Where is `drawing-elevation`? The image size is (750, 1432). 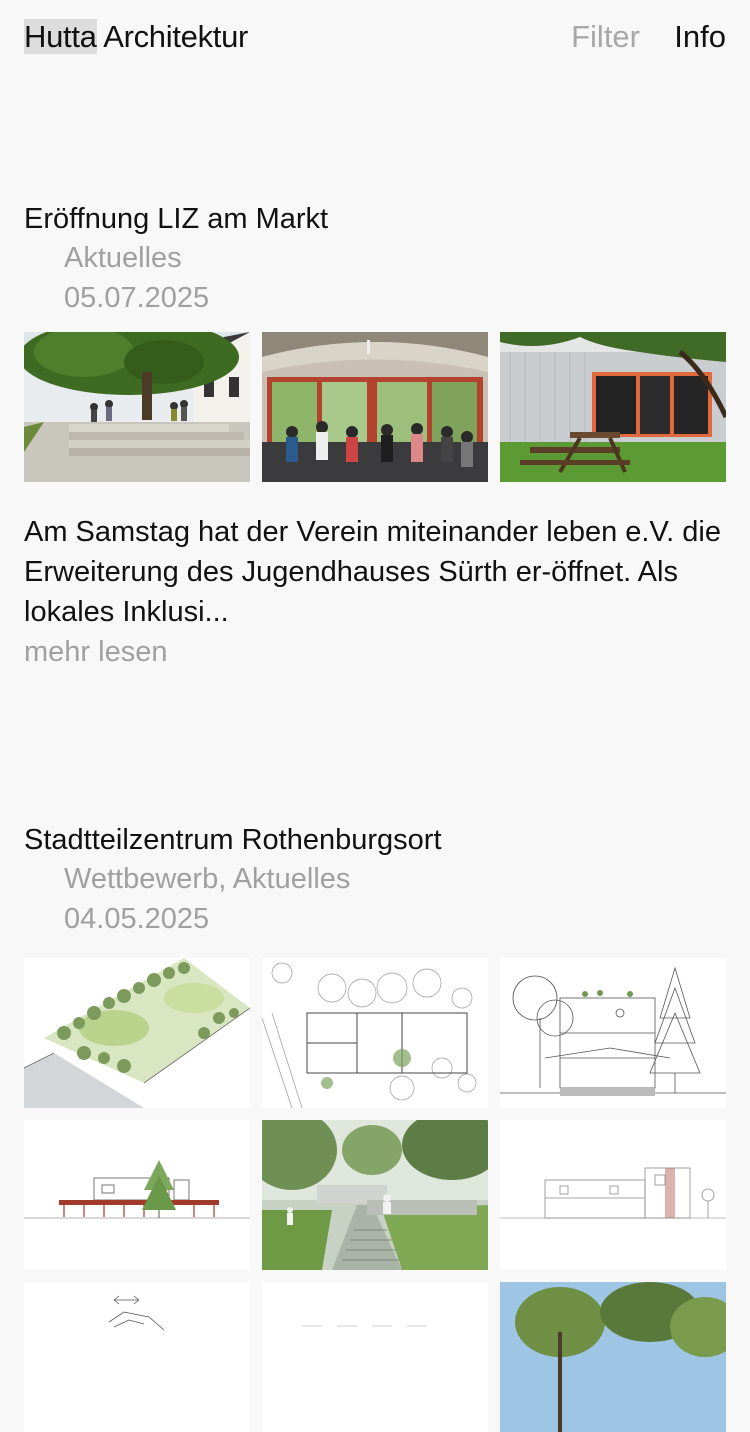
drawing-elevation is located at coordinates (137, 1195).